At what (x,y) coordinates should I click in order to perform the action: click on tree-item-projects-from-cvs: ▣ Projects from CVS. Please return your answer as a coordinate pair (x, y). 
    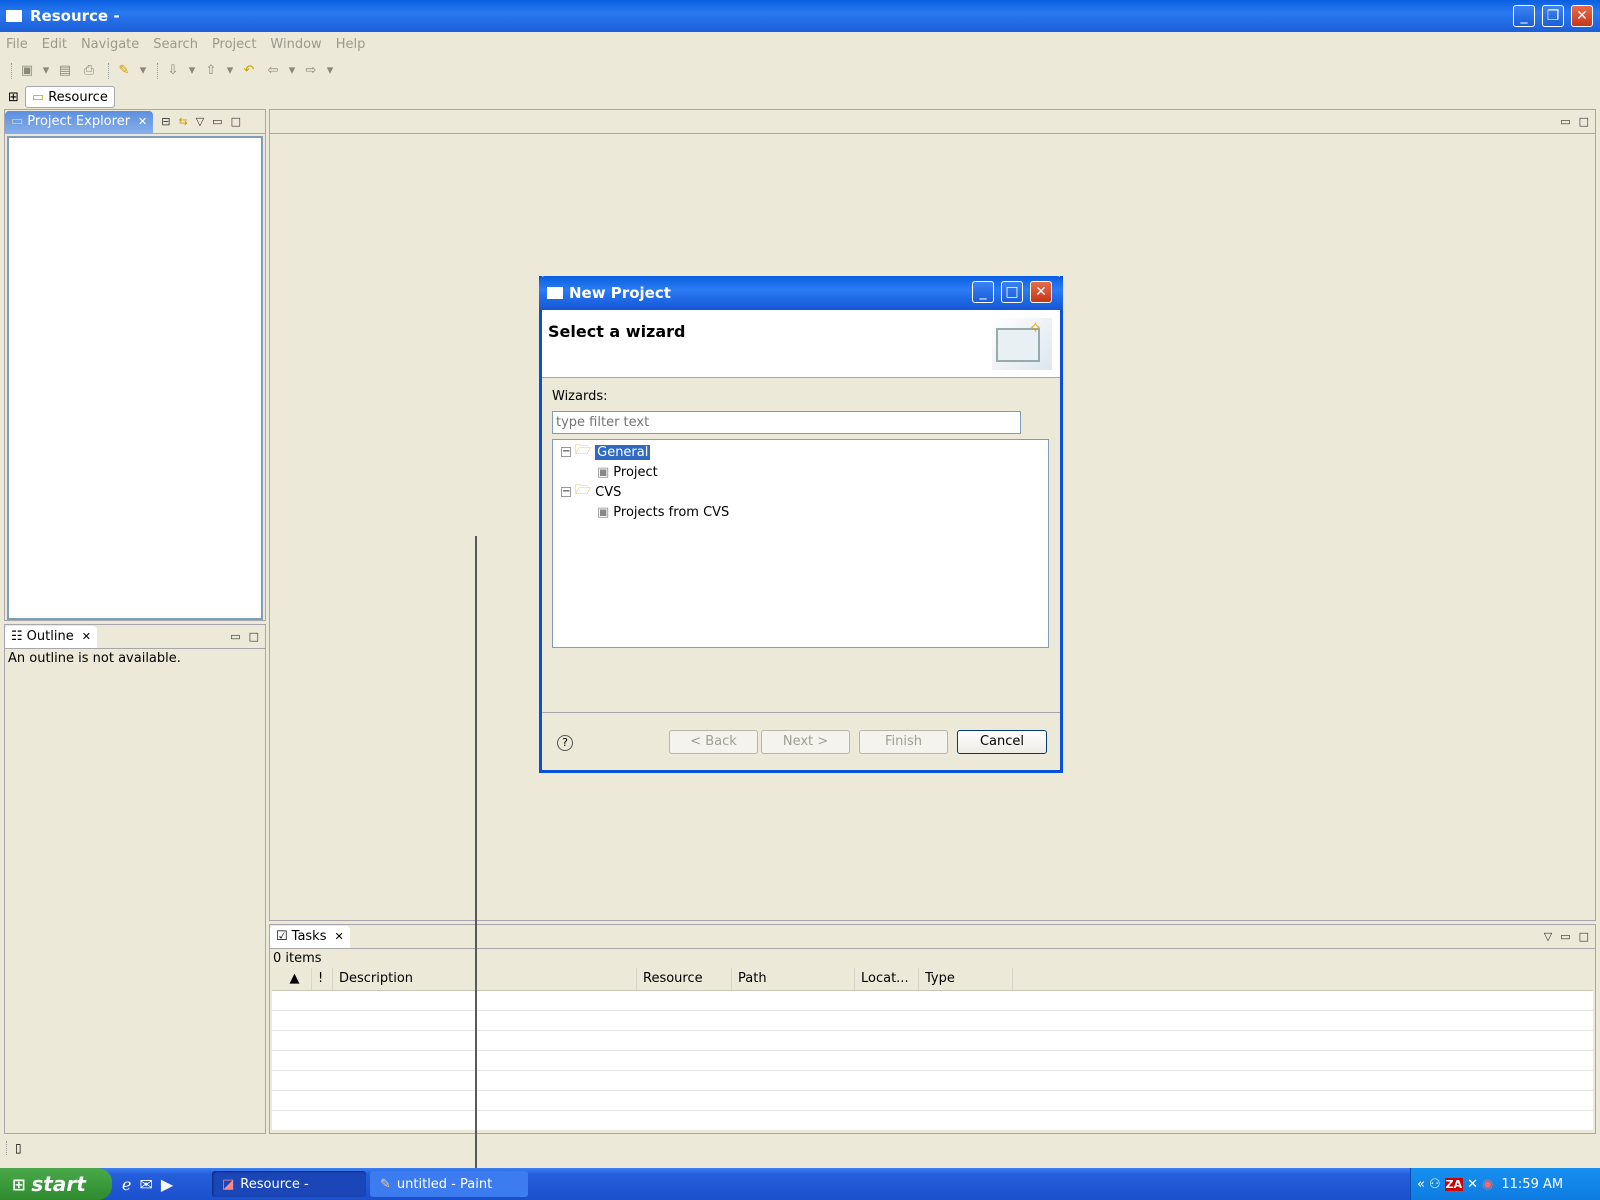
    Looking at the image, I should click on (663, 512).